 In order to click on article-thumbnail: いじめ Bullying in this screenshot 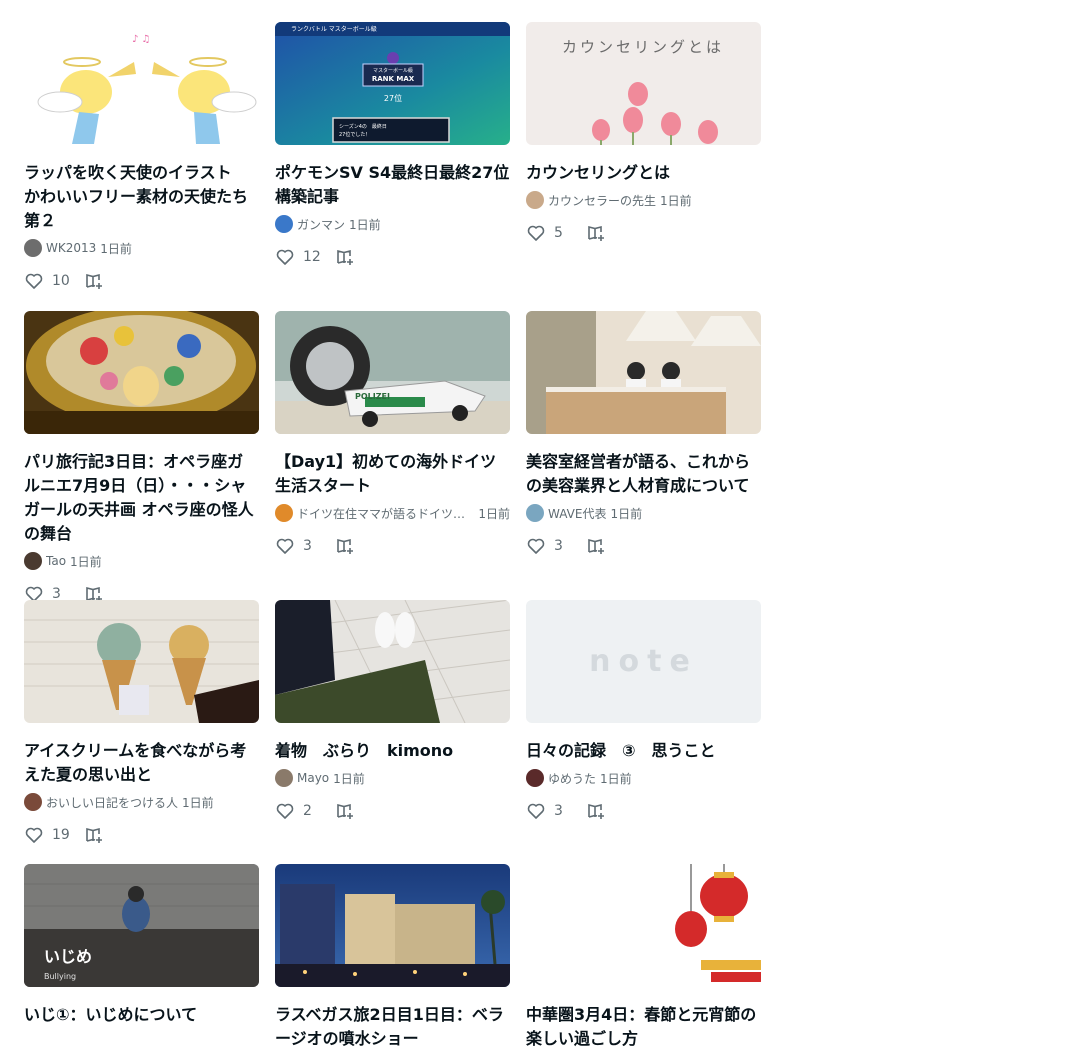, I will do `click(141, 925)`.